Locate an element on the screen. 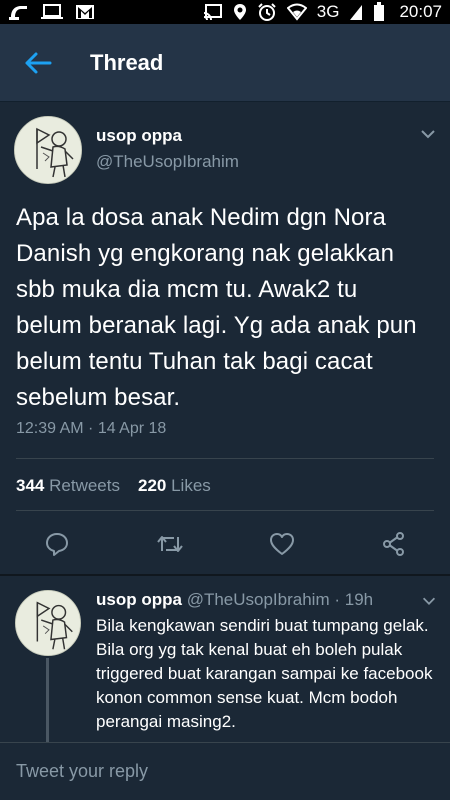 The height and width of the screenshot is (800, 450). reply-icon is located at coordinates (57, 544).